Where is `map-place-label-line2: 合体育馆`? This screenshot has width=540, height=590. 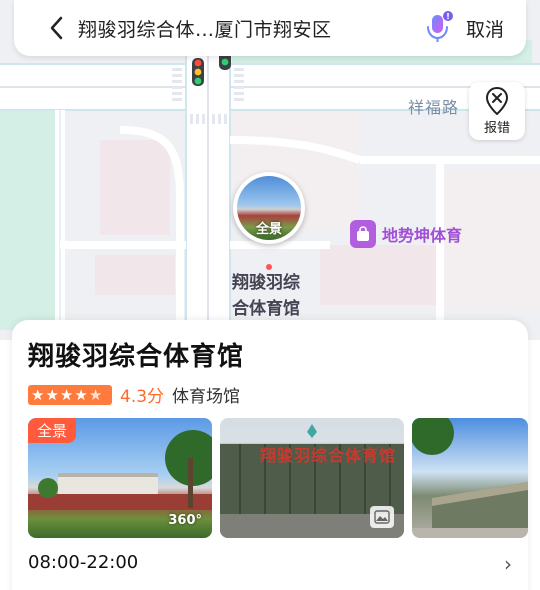
map-place-label-line2: 合体育馆 is located at coordinates (266, 309).